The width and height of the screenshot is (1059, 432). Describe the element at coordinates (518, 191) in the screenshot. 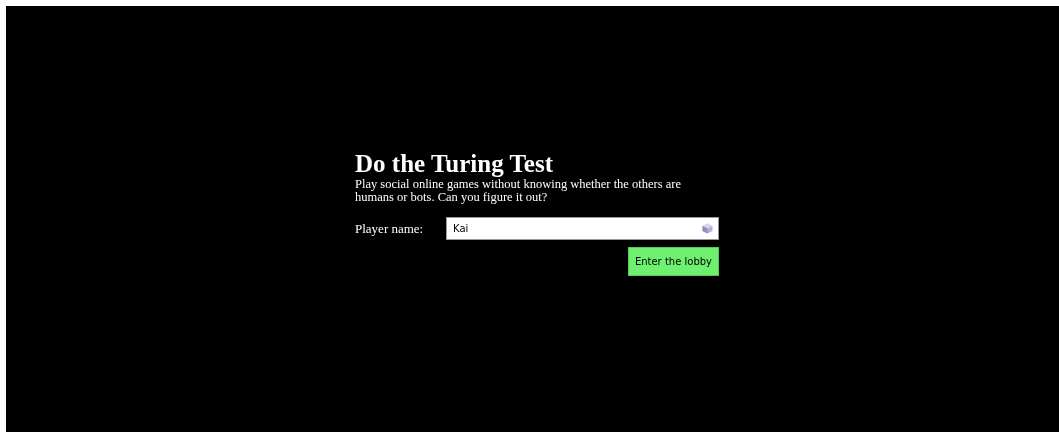

I see `description-text: Play social online games without knowing whether the others are humans or bots. Can you figure it out?` at that location.